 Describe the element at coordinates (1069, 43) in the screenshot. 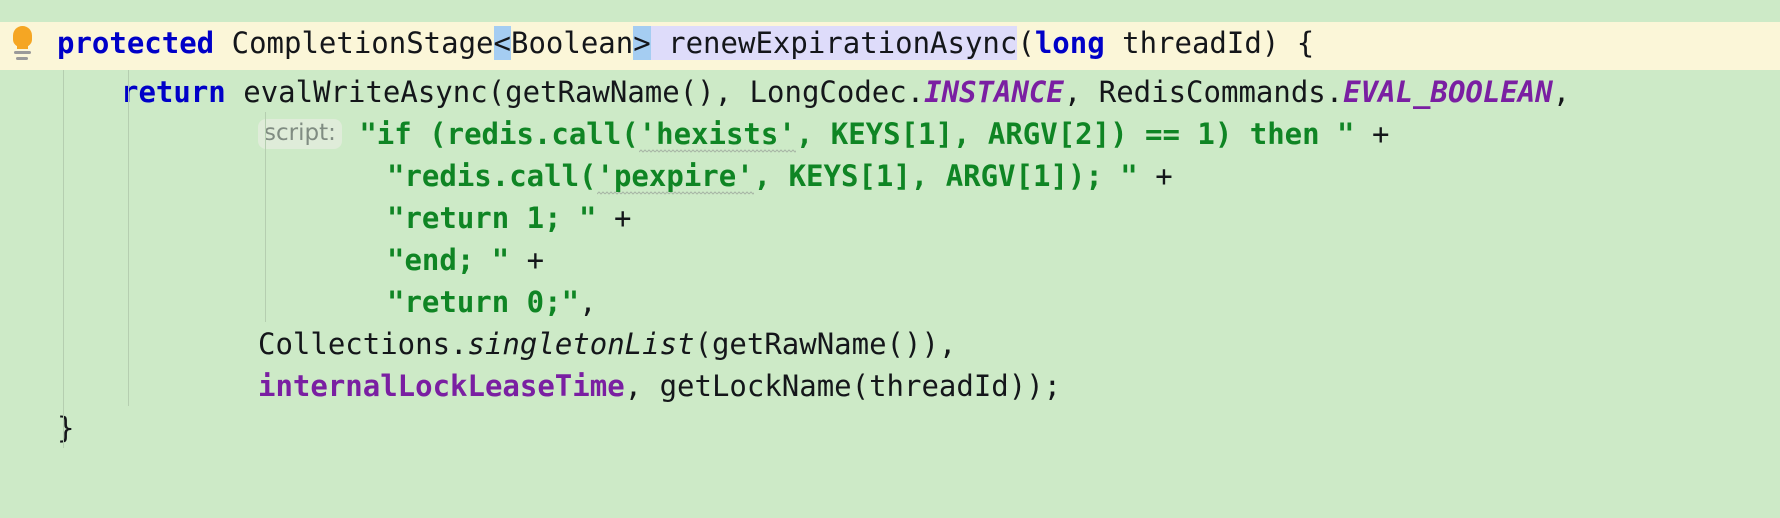

I see `token-long: long` at that location.